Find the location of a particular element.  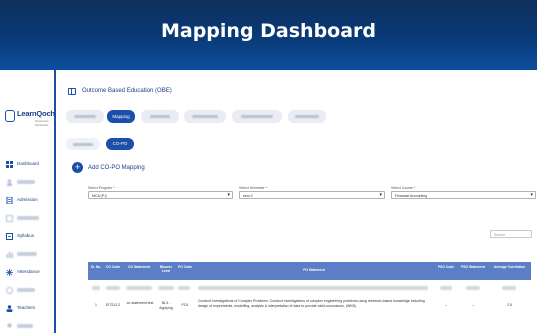

logo-tagline: Outcomes Perfected is located at coordinates (42, 123).